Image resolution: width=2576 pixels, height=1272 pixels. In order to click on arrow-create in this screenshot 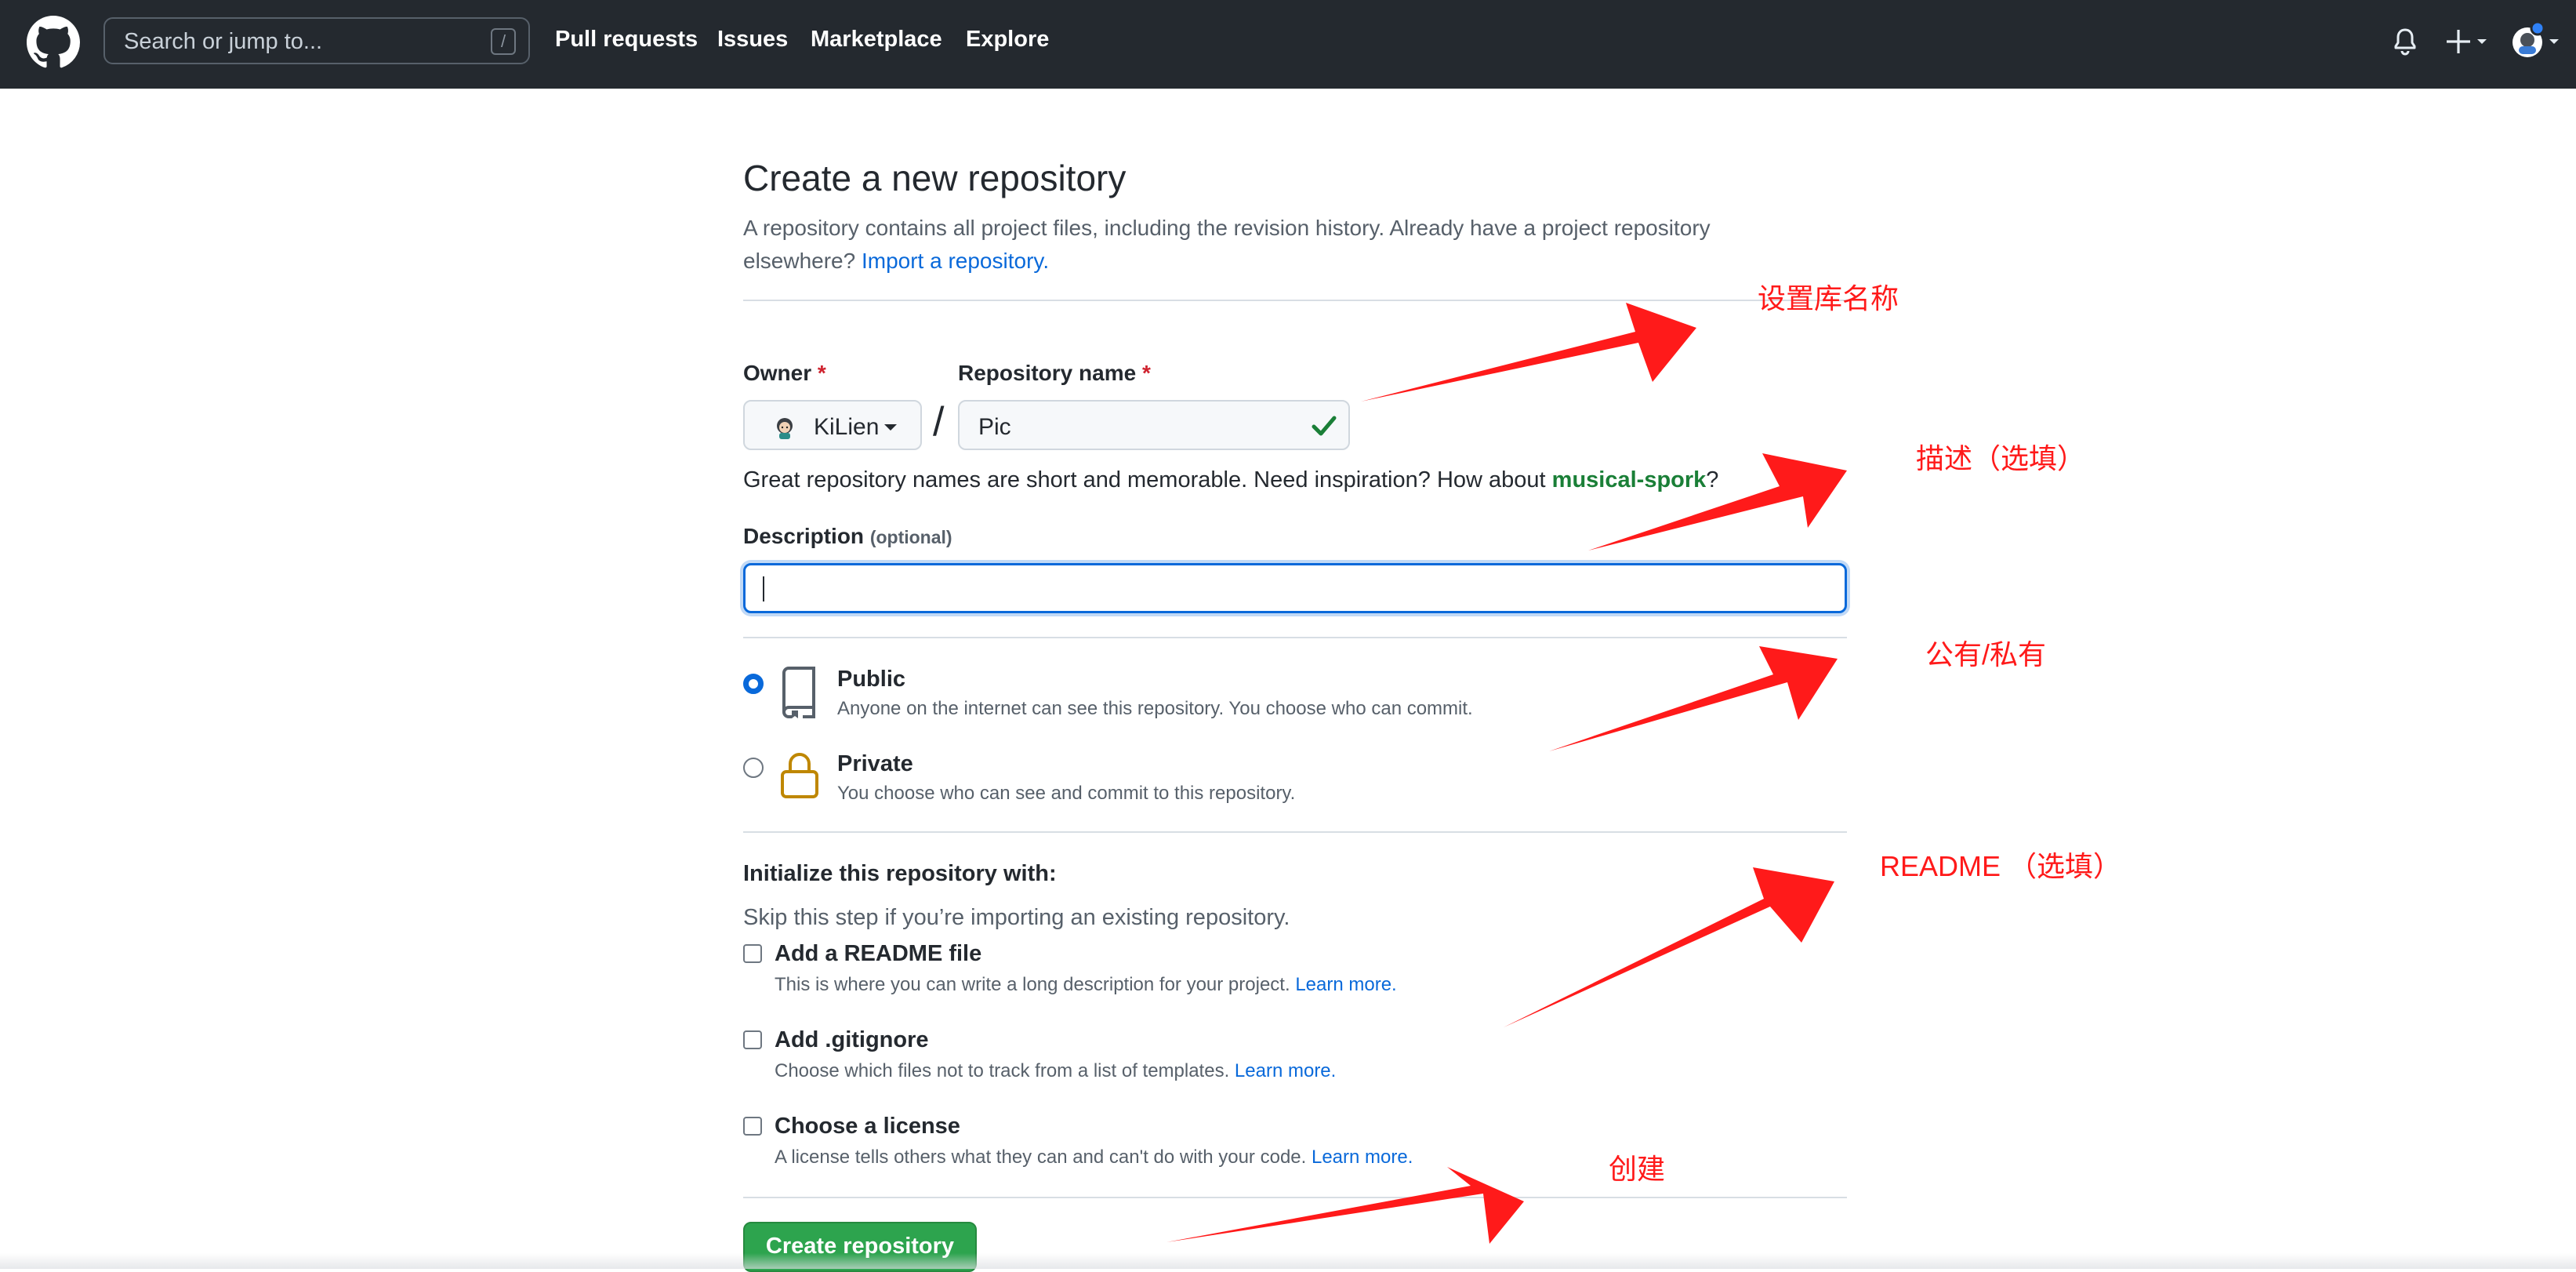, I will do `click(1345, 1205)`.